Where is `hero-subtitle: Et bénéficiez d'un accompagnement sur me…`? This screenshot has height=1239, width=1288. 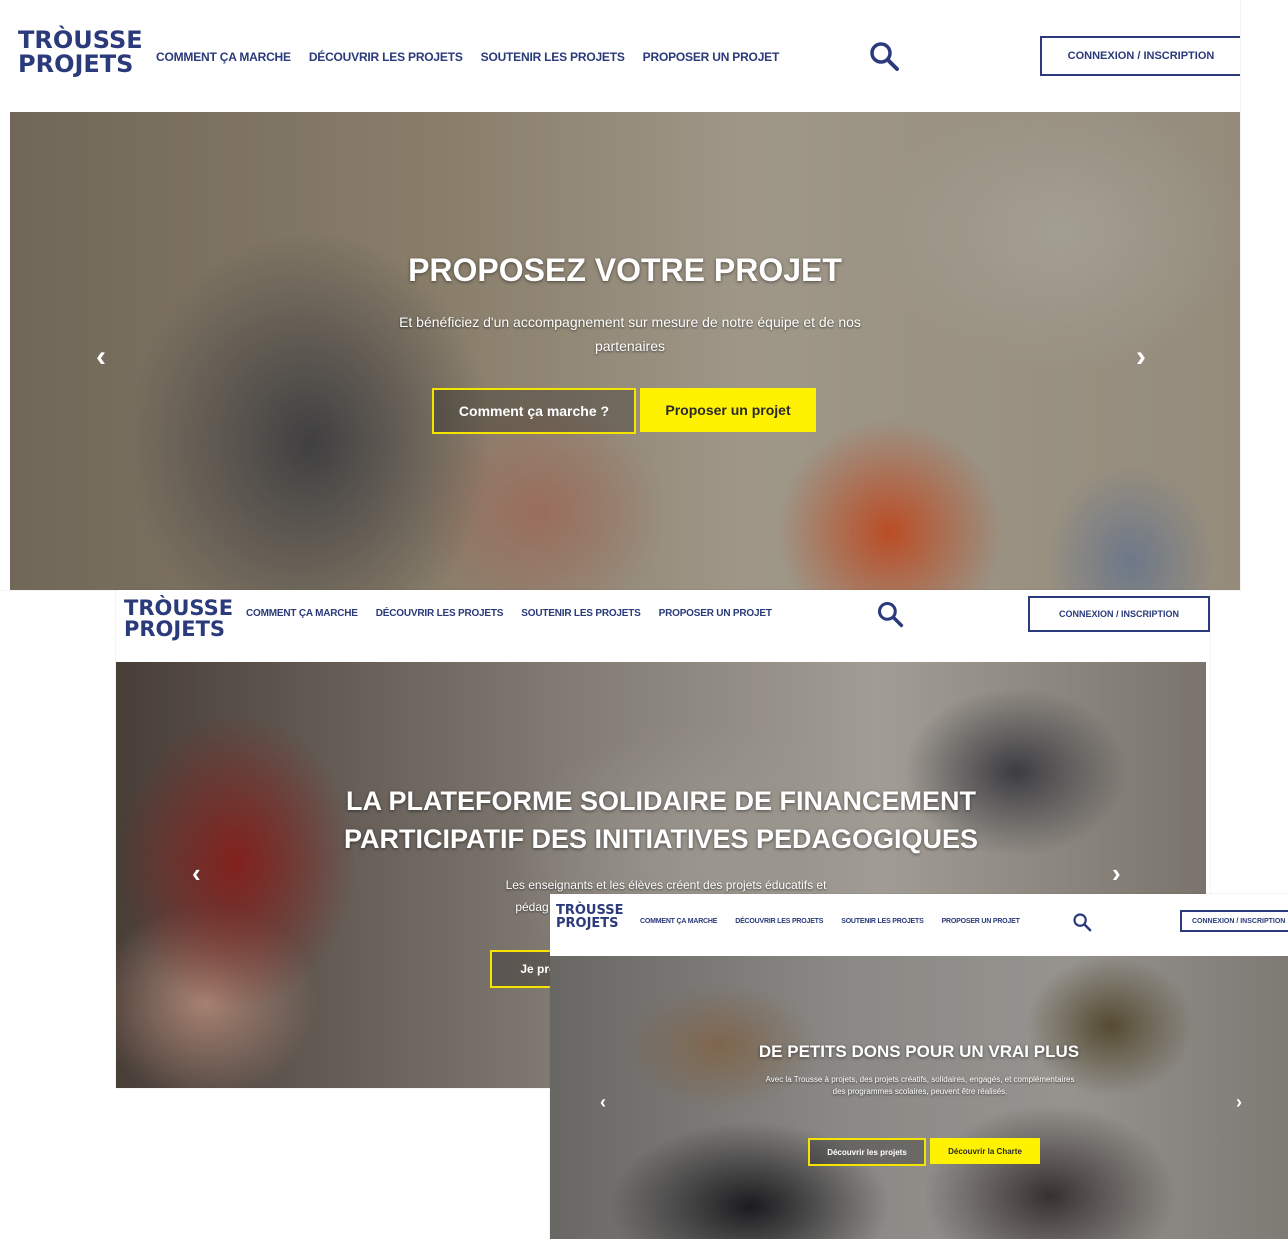 hero-subtitle: Et bénéficiez d'un accompagnement sur me… is located at coordinates (630, 334).